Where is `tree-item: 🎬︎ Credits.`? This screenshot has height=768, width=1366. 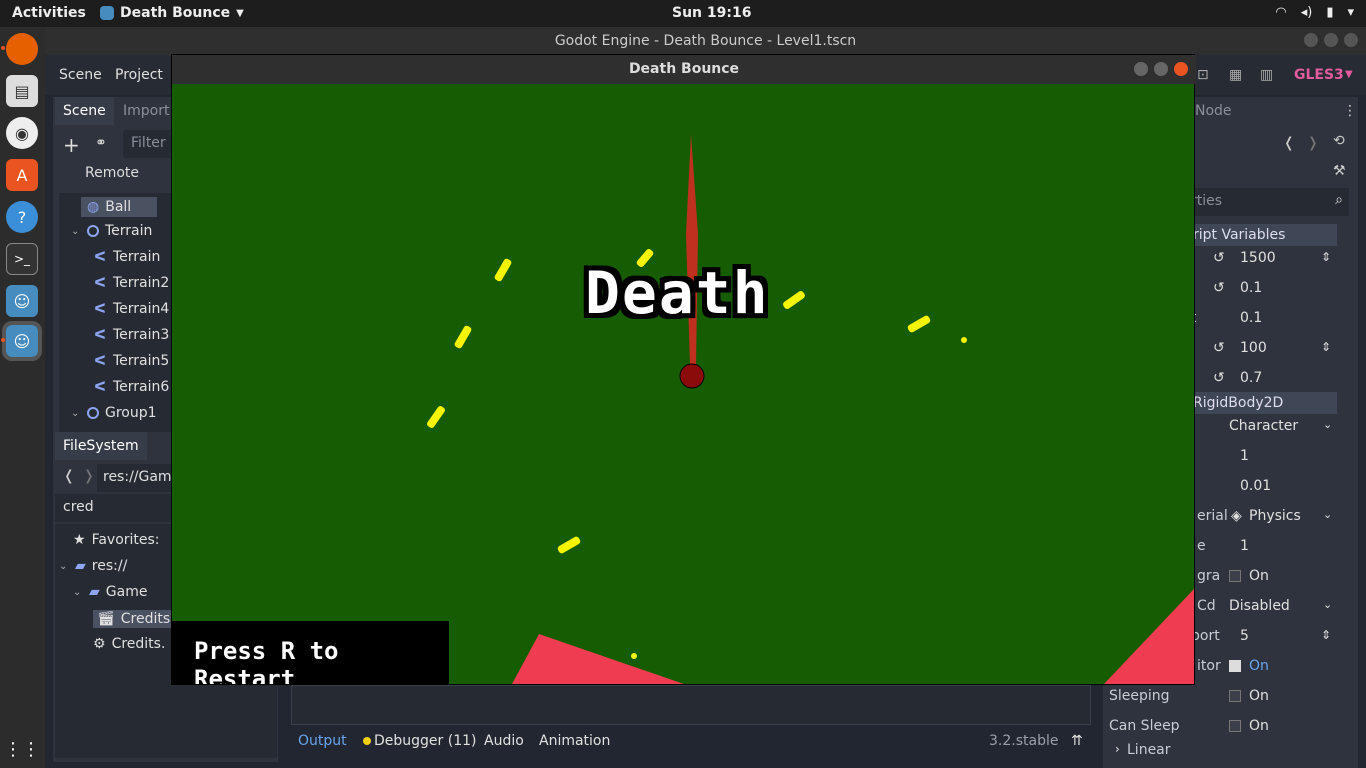 tree-item: 🎬︎ Credits. is located at coordinates (136, 619).